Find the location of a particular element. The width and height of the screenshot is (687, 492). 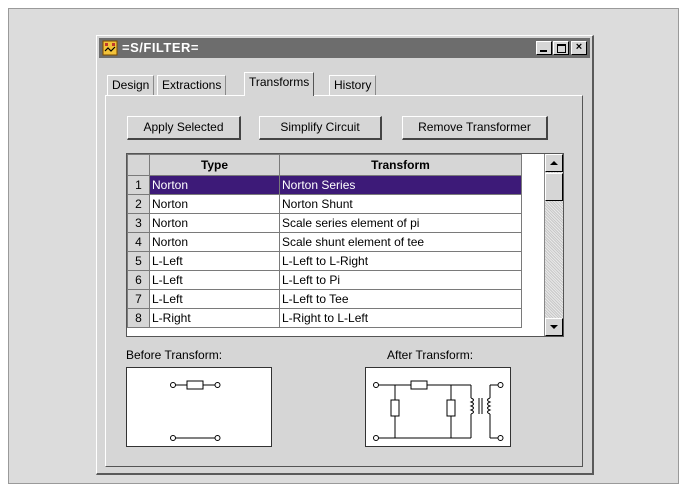

row-number: 2 is located at coordinates (138, 204).